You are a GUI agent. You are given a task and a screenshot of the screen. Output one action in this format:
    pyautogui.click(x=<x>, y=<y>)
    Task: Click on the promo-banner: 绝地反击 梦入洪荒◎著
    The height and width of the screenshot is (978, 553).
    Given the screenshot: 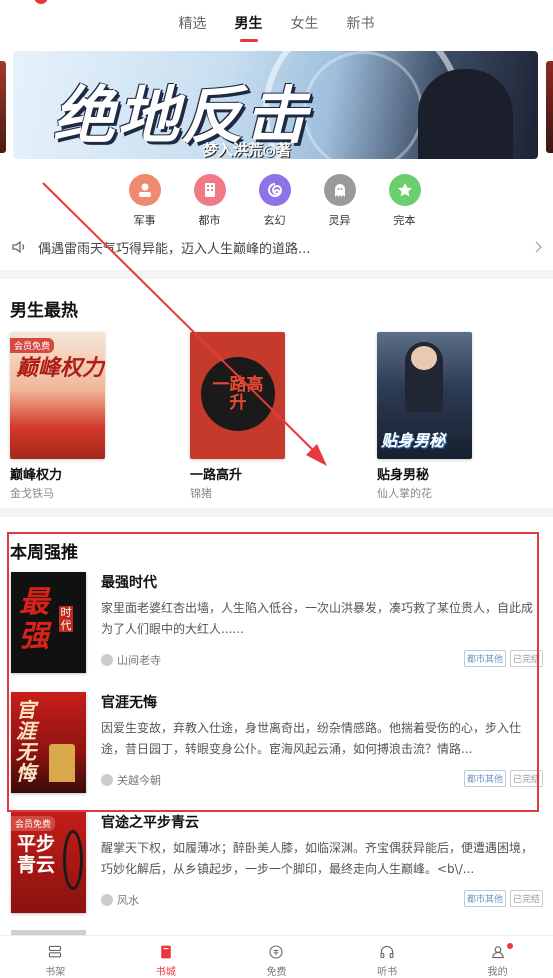 What is the action you would take?
    pyautogui.click(x=275, y=105)
    